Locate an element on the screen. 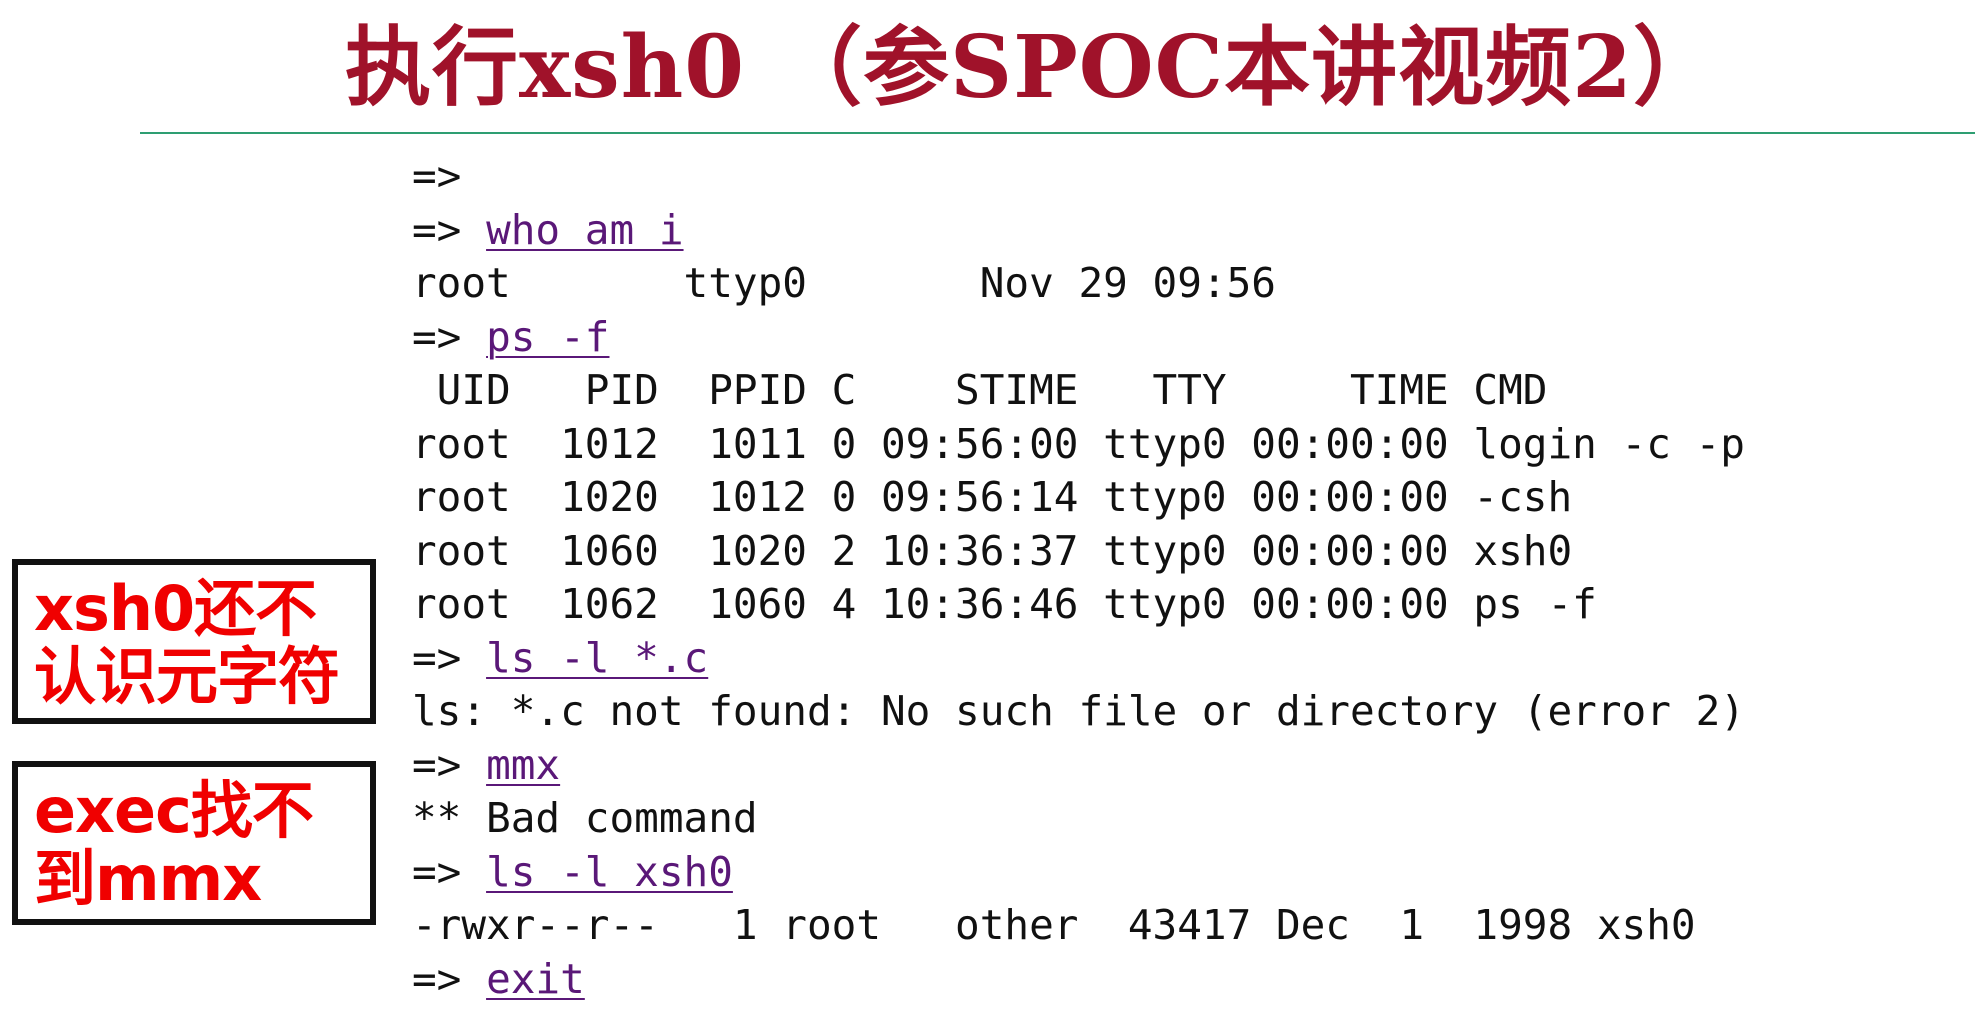  terminal-line: => ls -l *.c is located at coordinates (1182, 659).